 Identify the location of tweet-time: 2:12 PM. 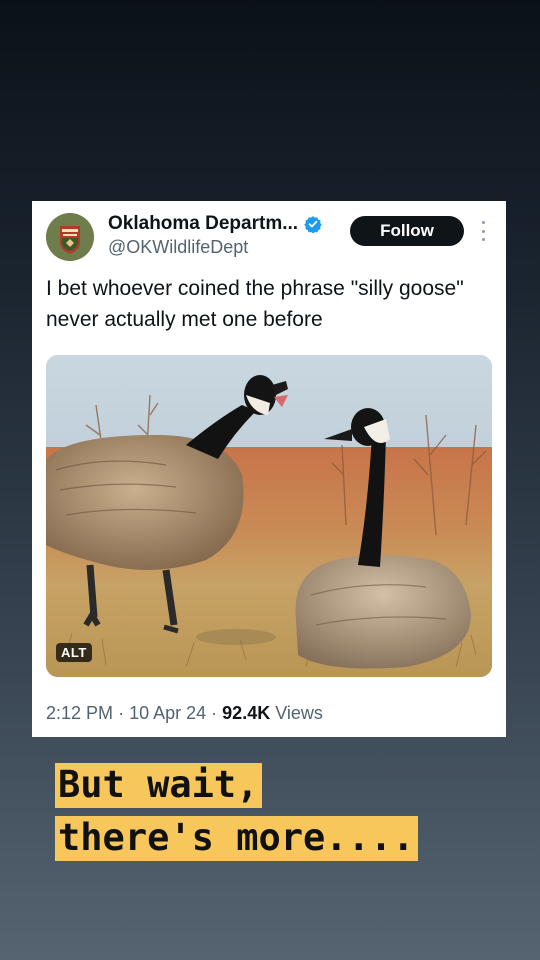
(79, 713).